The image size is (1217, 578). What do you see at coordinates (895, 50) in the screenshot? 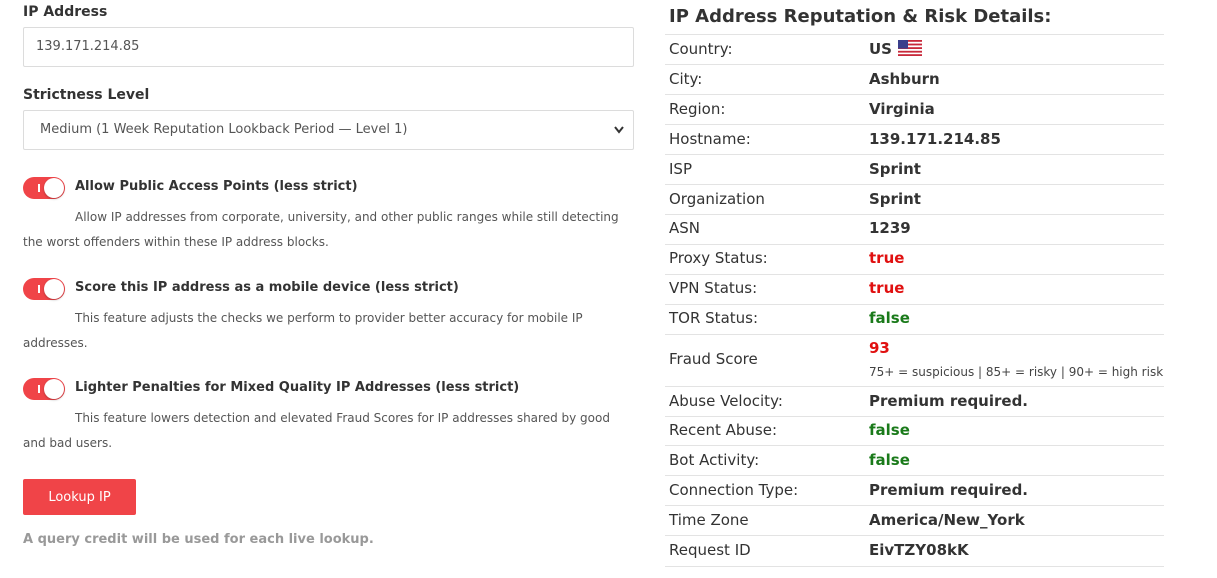
I see `detail-value: US` at bounding box center [895, 50].